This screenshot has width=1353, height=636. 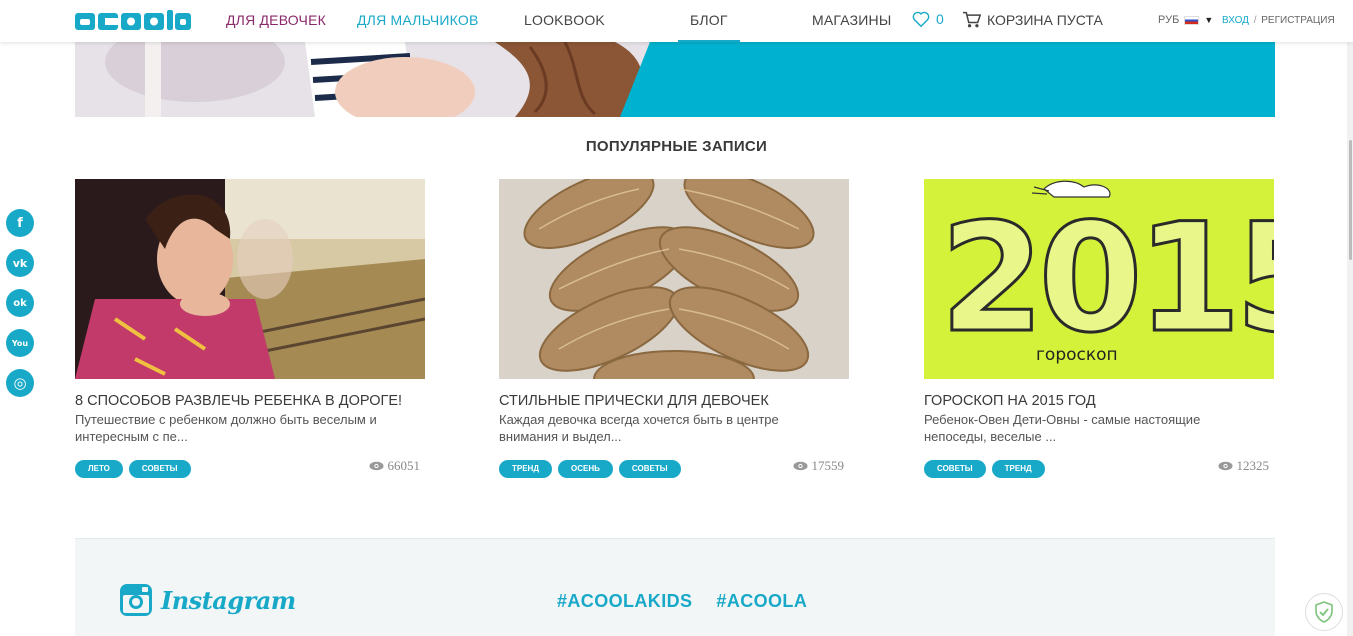 I want to click on currency-selector: РУБ ▼, so click(x=1185, y=20).